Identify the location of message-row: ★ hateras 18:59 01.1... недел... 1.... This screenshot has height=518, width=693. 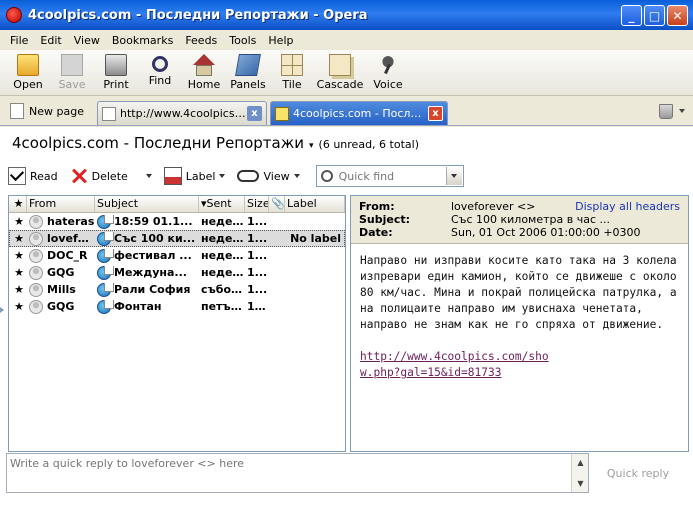
(177, 221).